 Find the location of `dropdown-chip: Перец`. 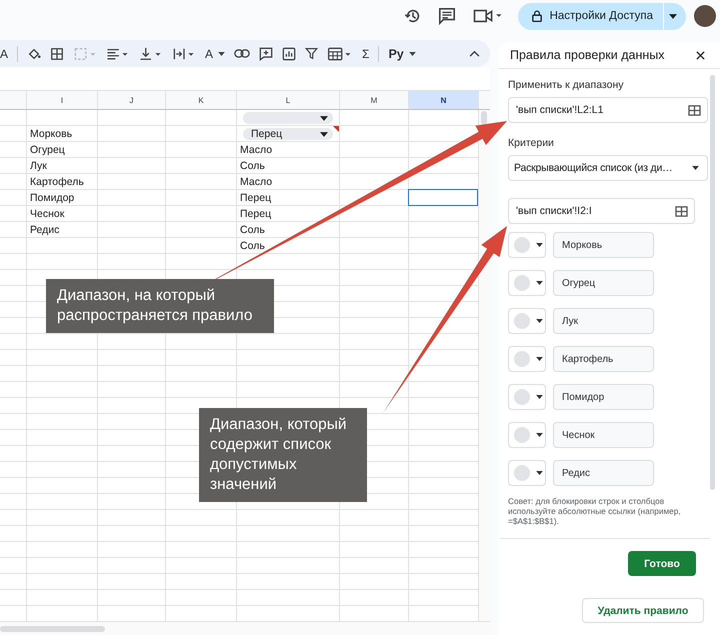

dropdown-chip: Перец is located at coordinates (288, 134).